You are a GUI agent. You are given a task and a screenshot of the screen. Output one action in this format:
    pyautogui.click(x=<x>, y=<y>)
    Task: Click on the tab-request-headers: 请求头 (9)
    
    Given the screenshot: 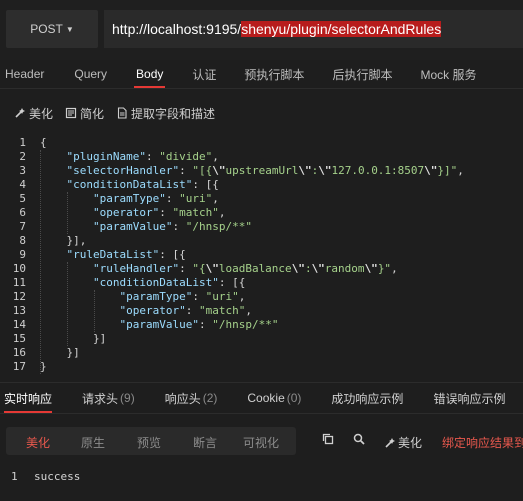 What is the action you would take?
    pyautogui.click(x=108, y=398)
    